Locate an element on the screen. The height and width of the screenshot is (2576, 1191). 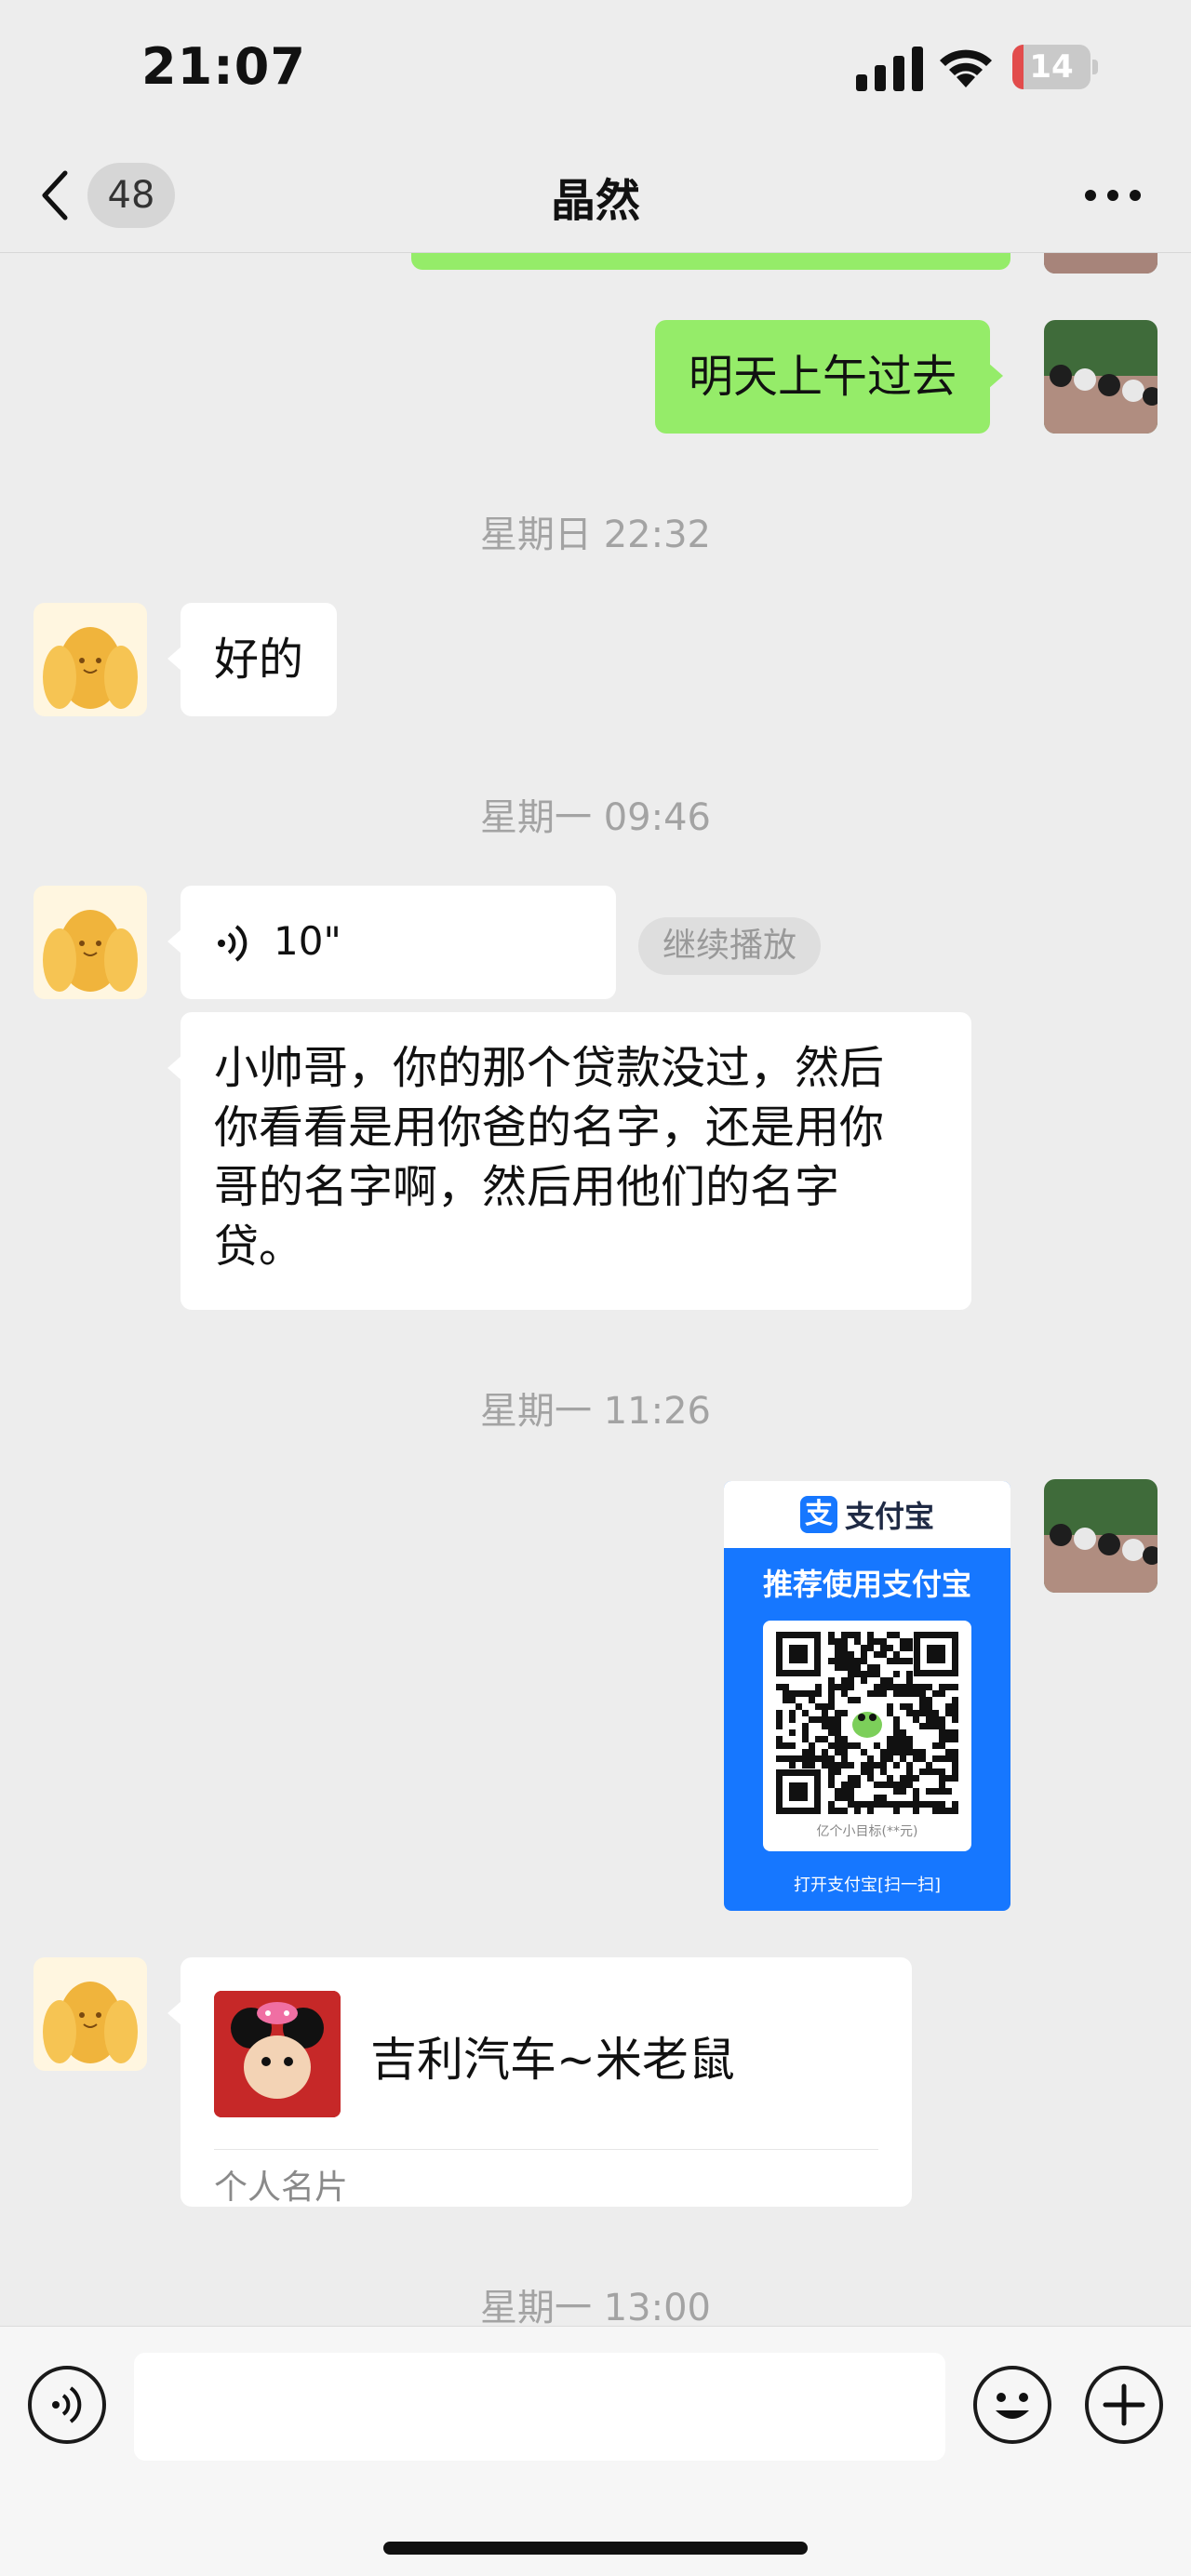
message-bubble-received: 好的 is located at coordinates (252, 659).